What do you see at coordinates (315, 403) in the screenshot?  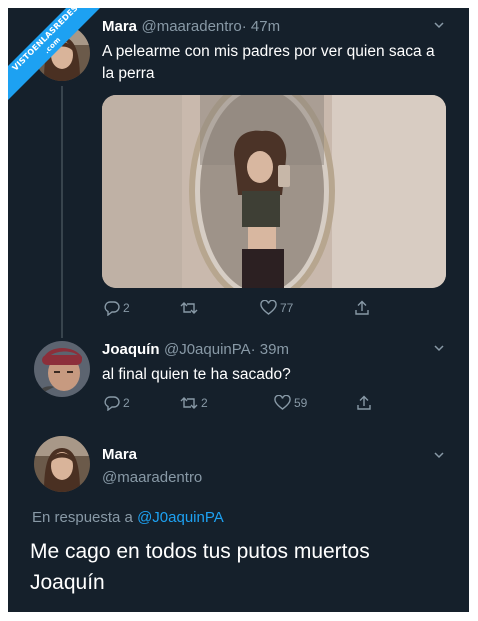 I see `like-button: 59` at bounding box center [315, 403].